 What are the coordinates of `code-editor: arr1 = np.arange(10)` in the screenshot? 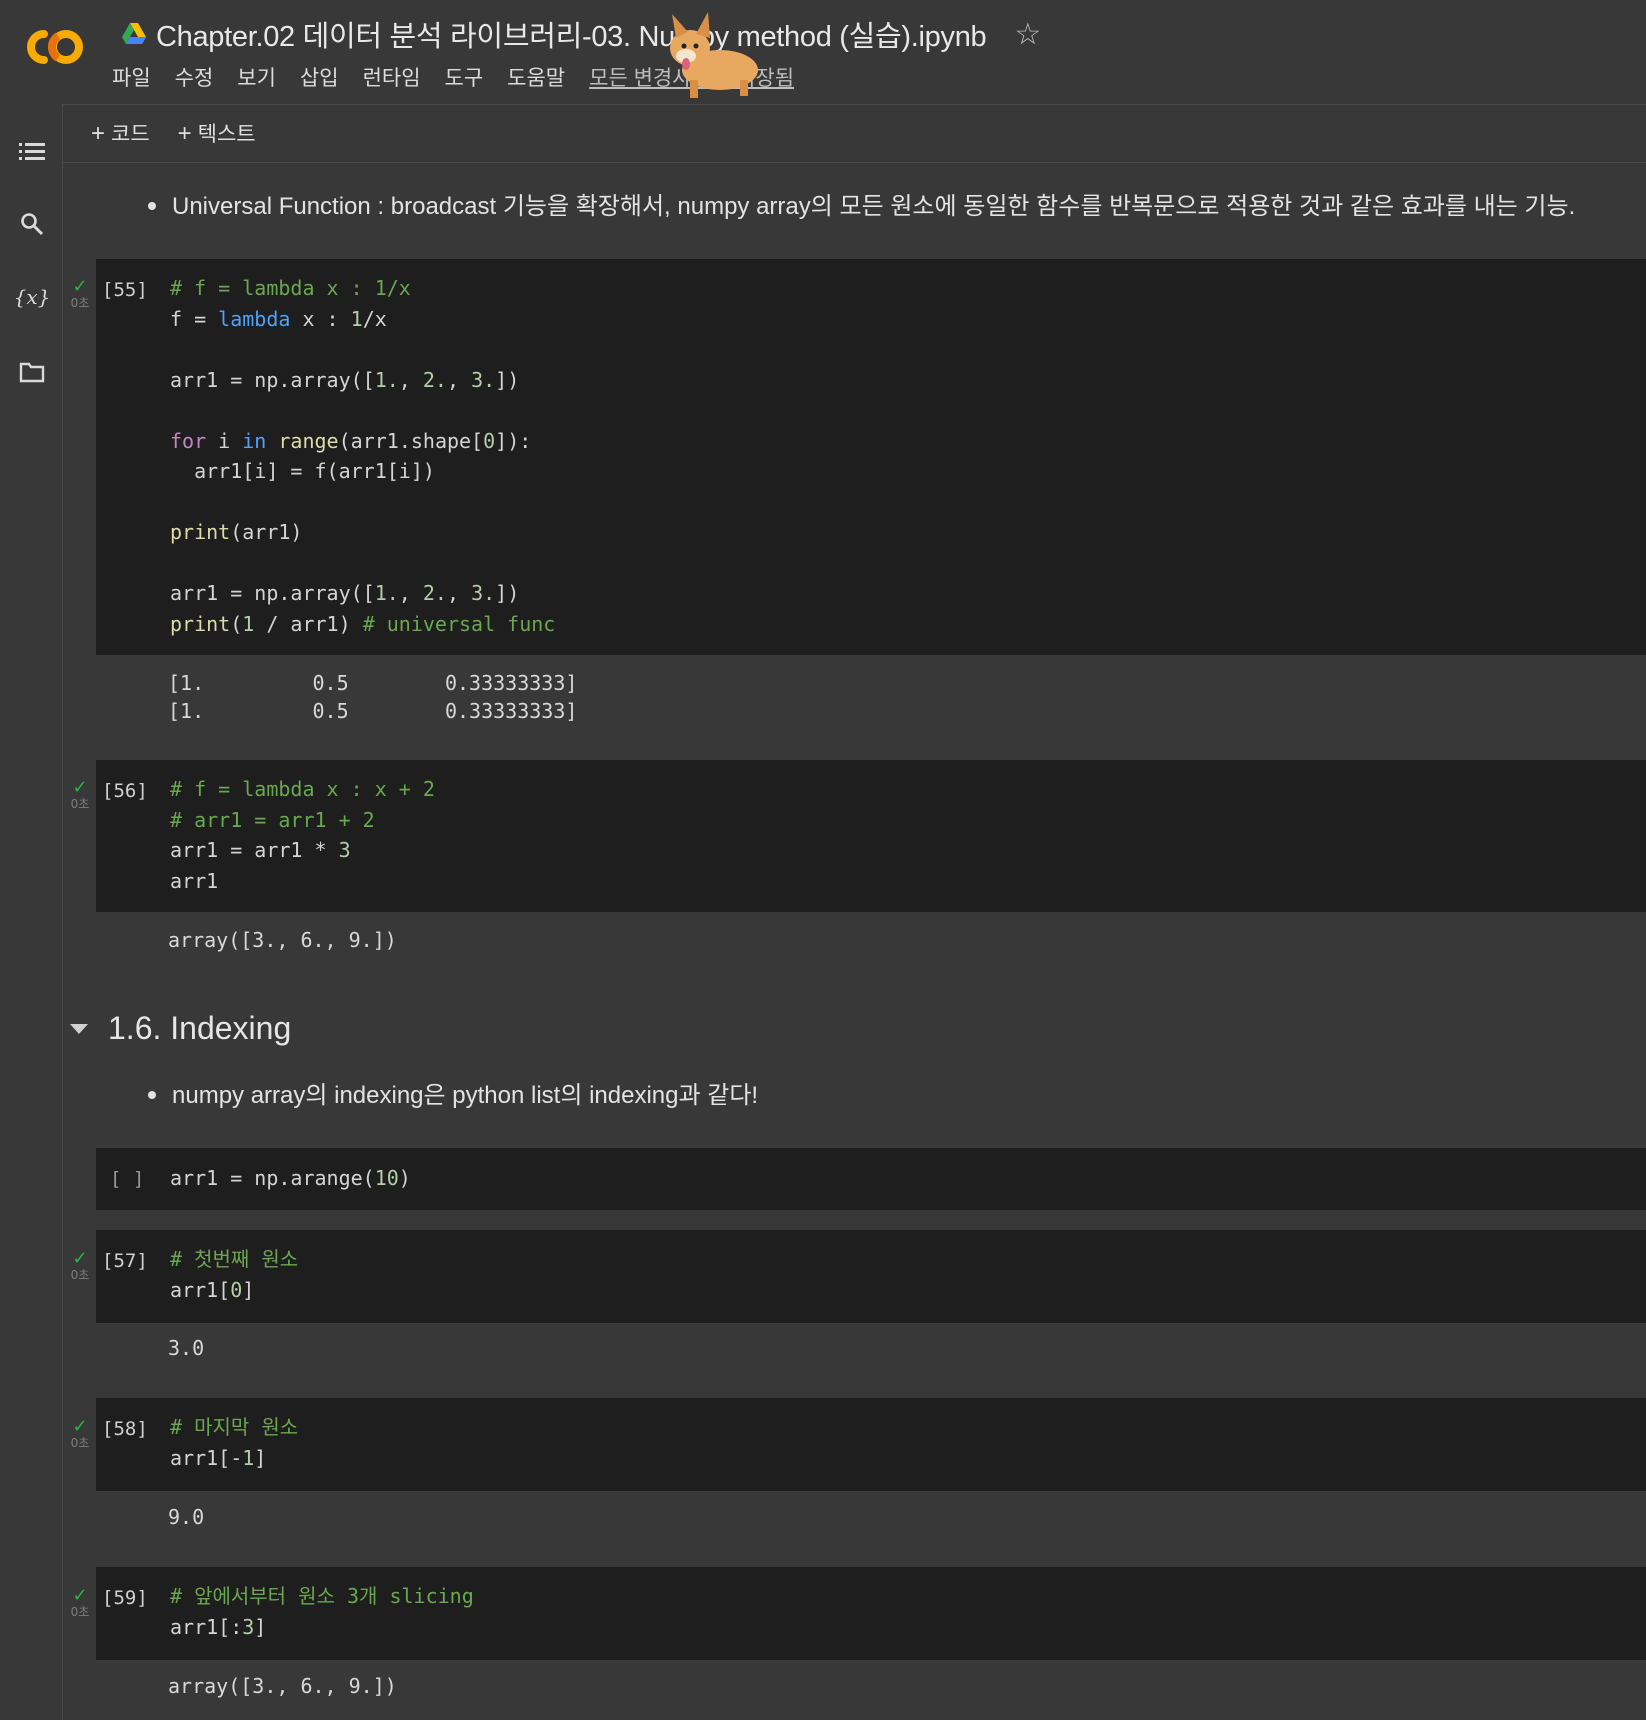 It's located at (290, 1178).